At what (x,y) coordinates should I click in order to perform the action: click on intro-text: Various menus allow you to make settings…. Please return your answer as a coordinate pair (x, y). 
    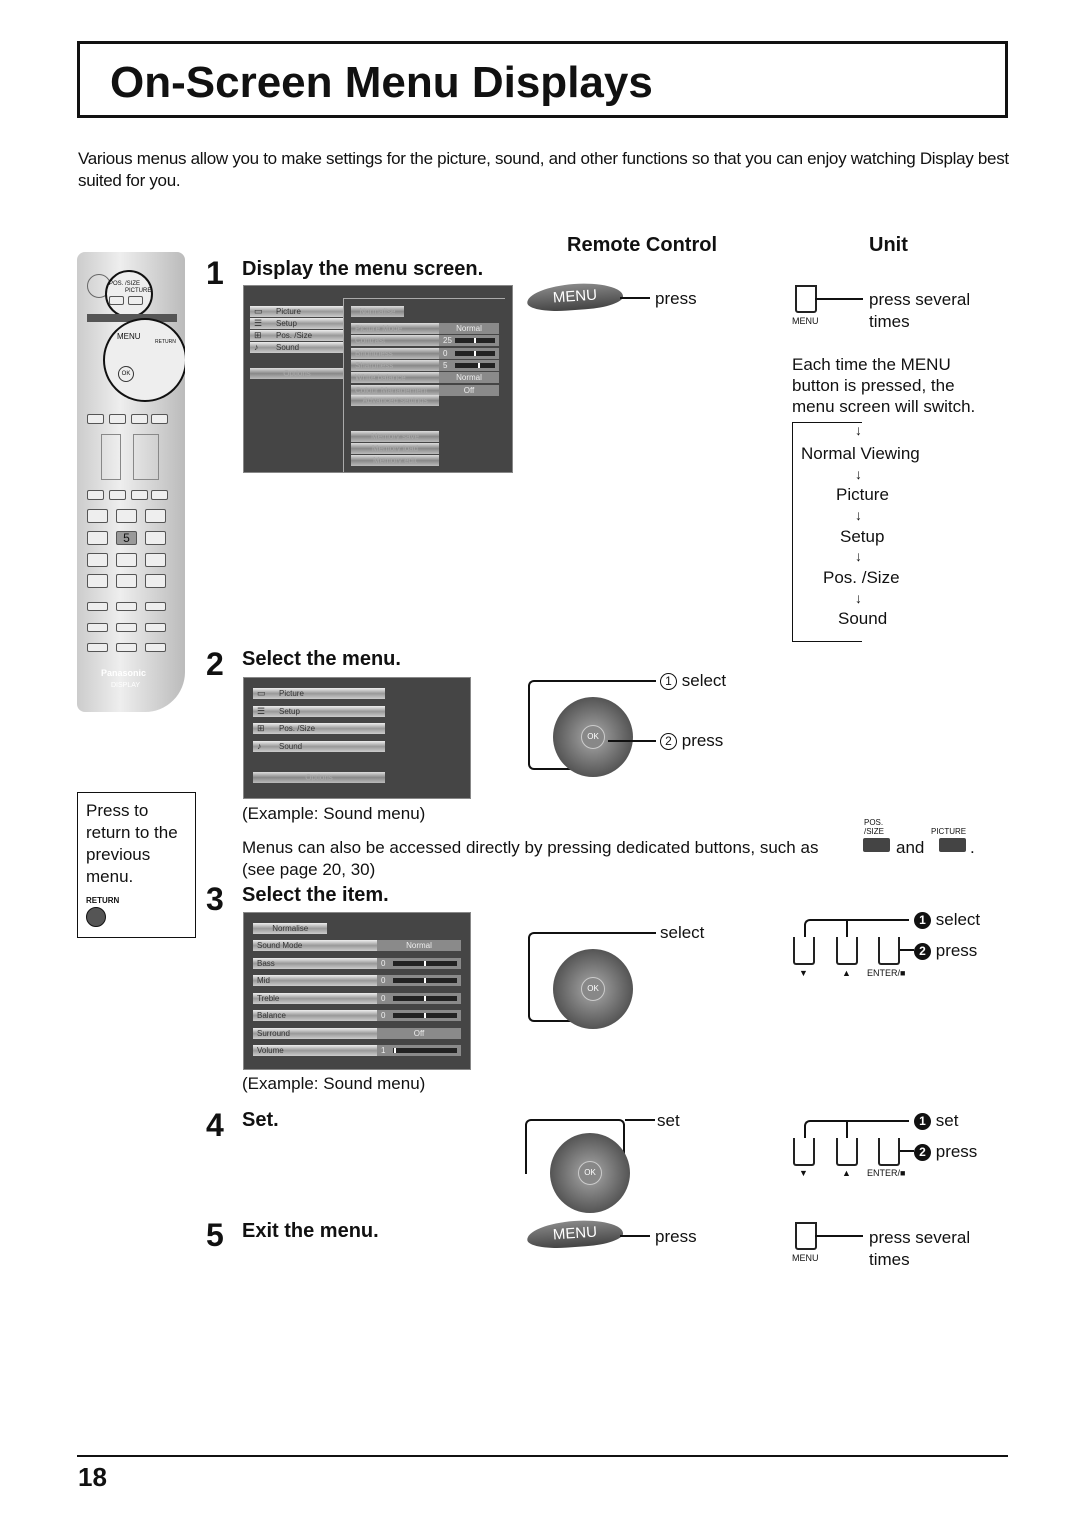
    Looking at the image, I should click on (543, 169).